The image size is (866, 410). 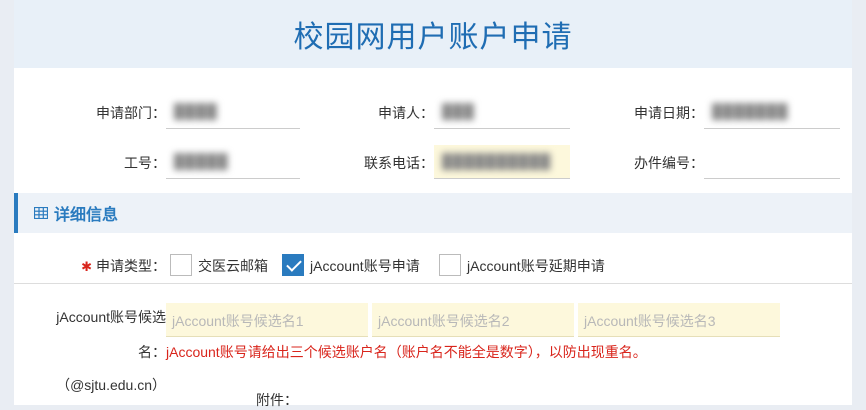 I want to click on form-row-2: 工号： █████ 联系电话： ██████████ 办件编号：, so click(x=433, y=162).